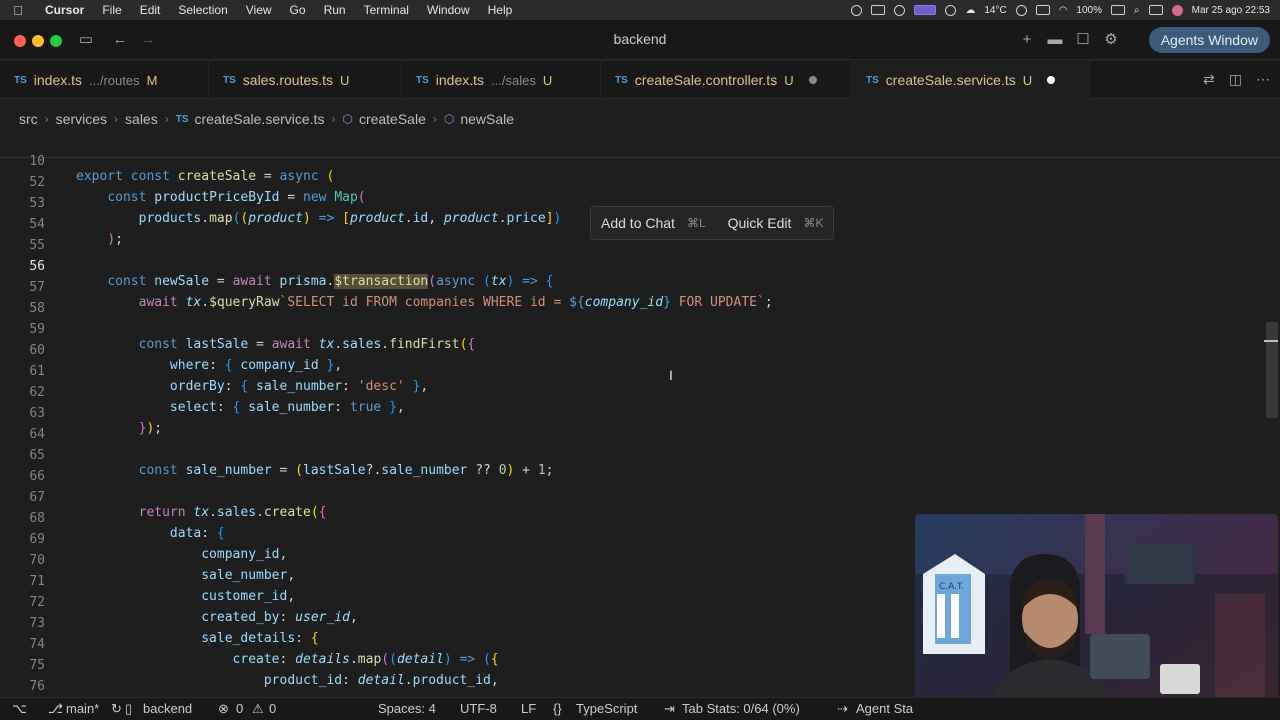  What do you see at coordinates (487, 119) in the screenshot?
I see `breadcrumb-symbol-newsale: newSale` at bounding box center [487, 119].